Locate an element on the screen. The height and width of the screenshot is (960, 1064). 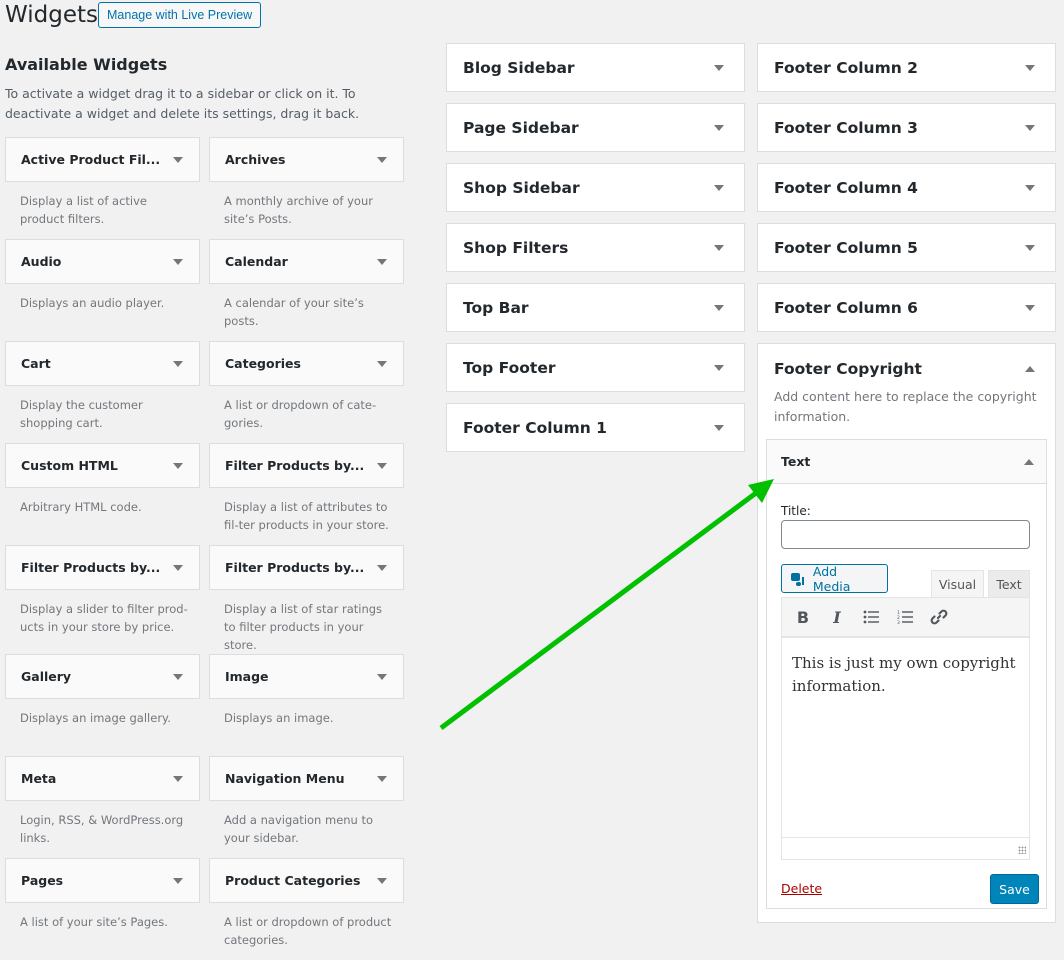
sidebar-footer-column-2: Footer Column 2 is located at coordinates (906, 67).